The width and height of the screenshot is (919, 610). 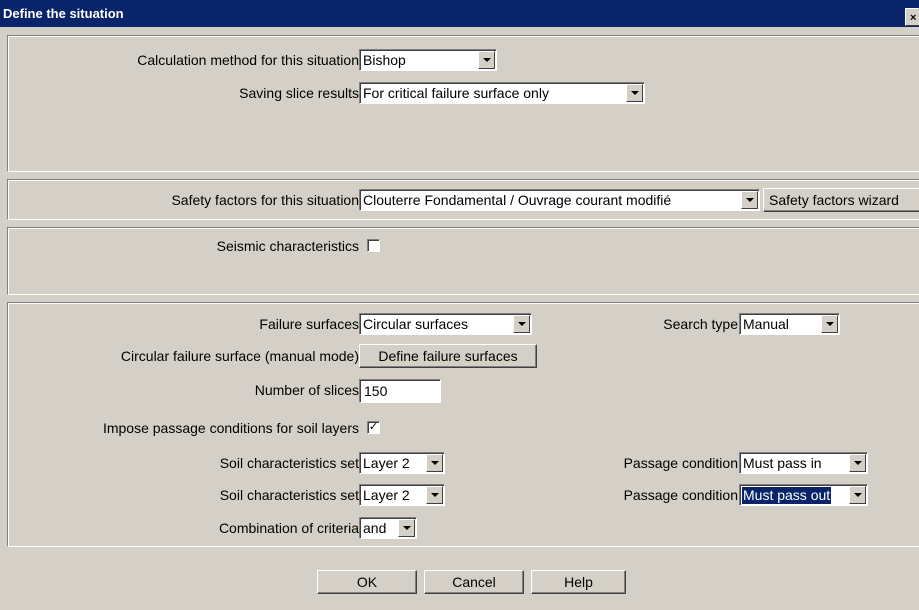 What do you see at coordinates (578, 582) in the screenshot?
I see `help-button: Help` at bounding box center [578, 582].